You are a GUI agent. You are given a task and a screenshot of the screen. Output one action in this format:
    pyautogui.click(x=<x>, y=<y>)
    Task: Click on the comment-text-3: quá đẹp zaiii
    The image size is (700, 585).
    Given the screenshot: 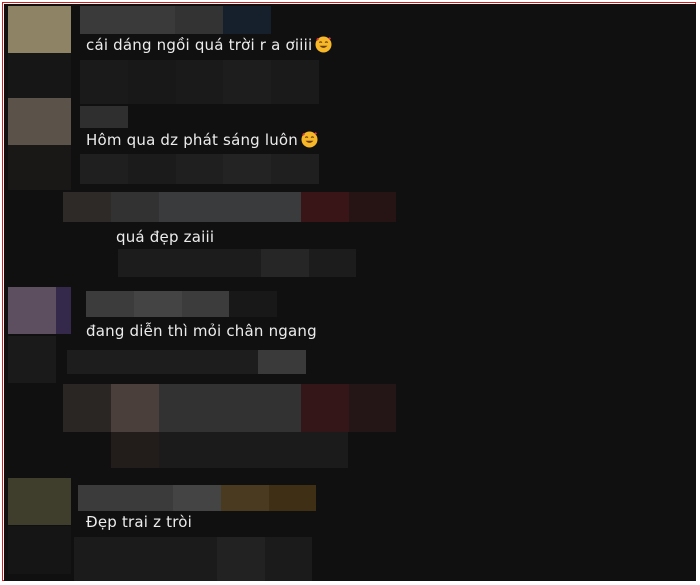 What is the action you would take?
    pyautogui.click(x=165, y=237)
    